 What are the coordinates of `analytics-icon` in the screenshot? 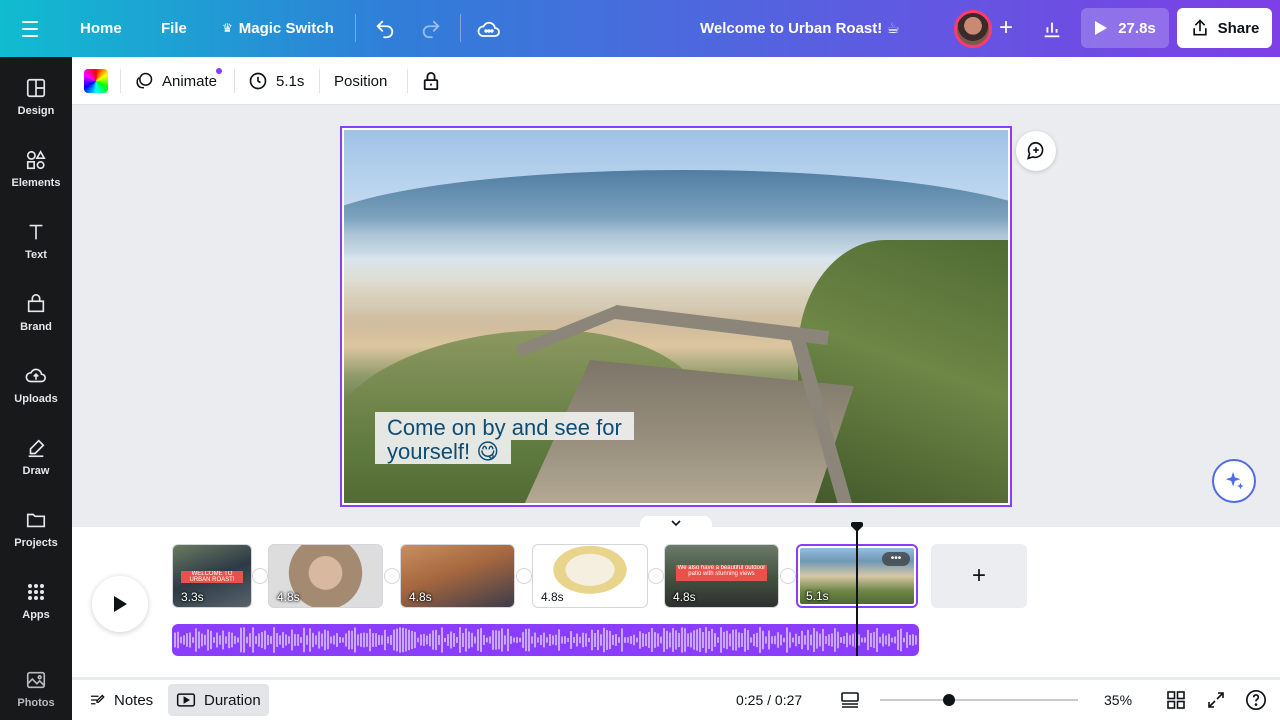 It's located at (1052, 29).